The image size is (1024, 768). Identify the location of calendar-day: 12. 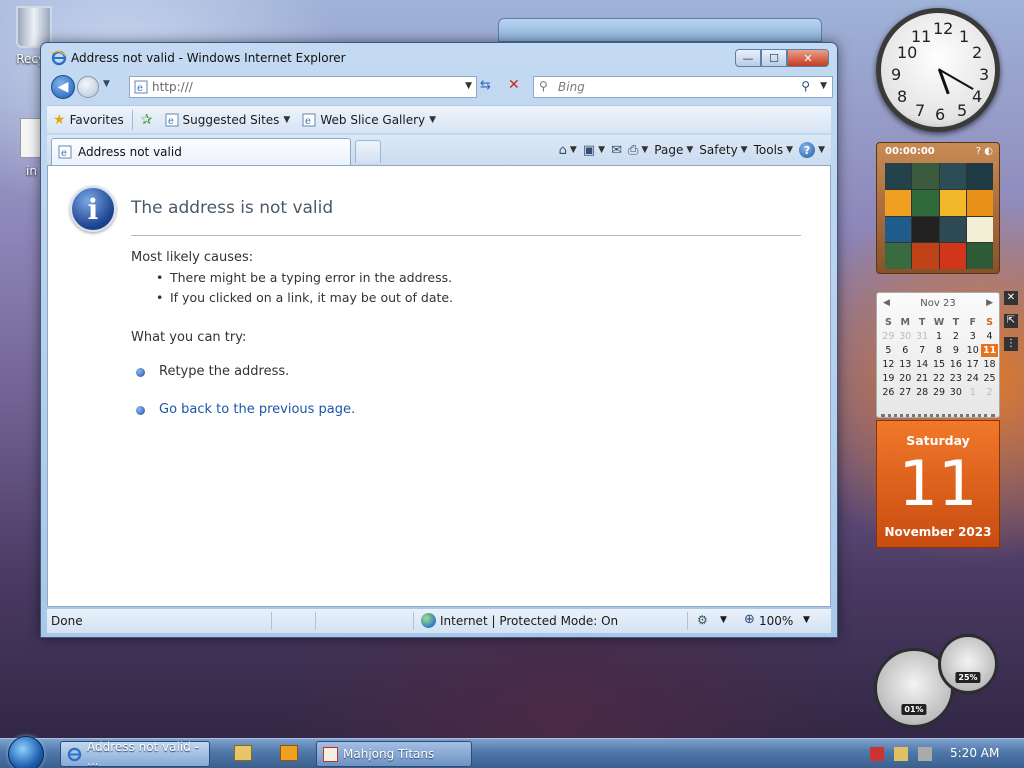
(888, 364).